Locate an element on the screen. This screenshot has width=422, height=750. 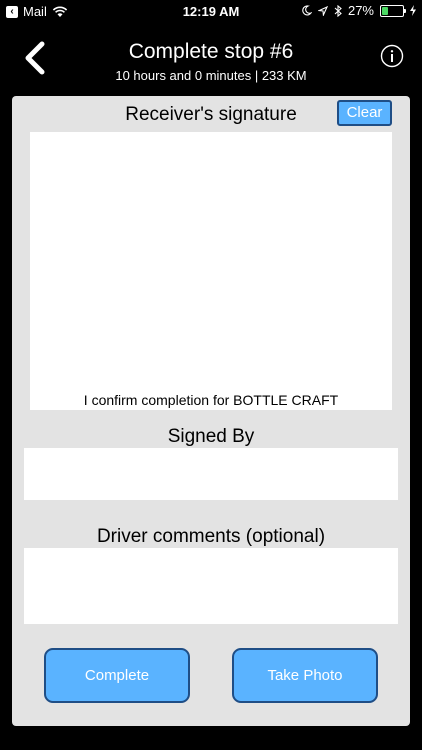
signed-by-label: Signed By is located at coordinates (211, 436).